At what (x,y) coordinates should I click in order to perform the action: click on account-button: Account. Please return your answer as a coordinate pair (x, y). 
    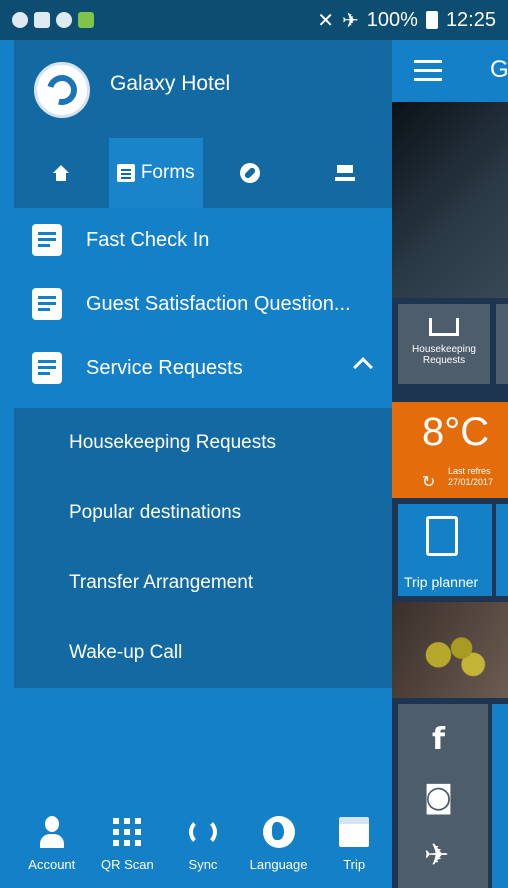
    Looking at the image, I should click on (52, 844).